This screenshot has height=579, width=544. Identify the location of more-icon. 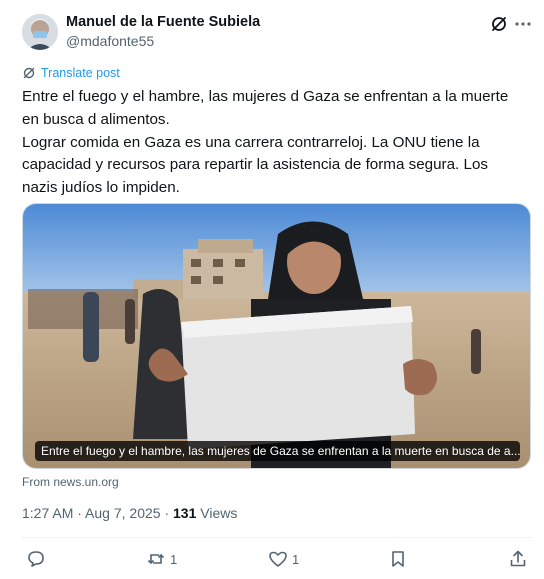
(523, 24).